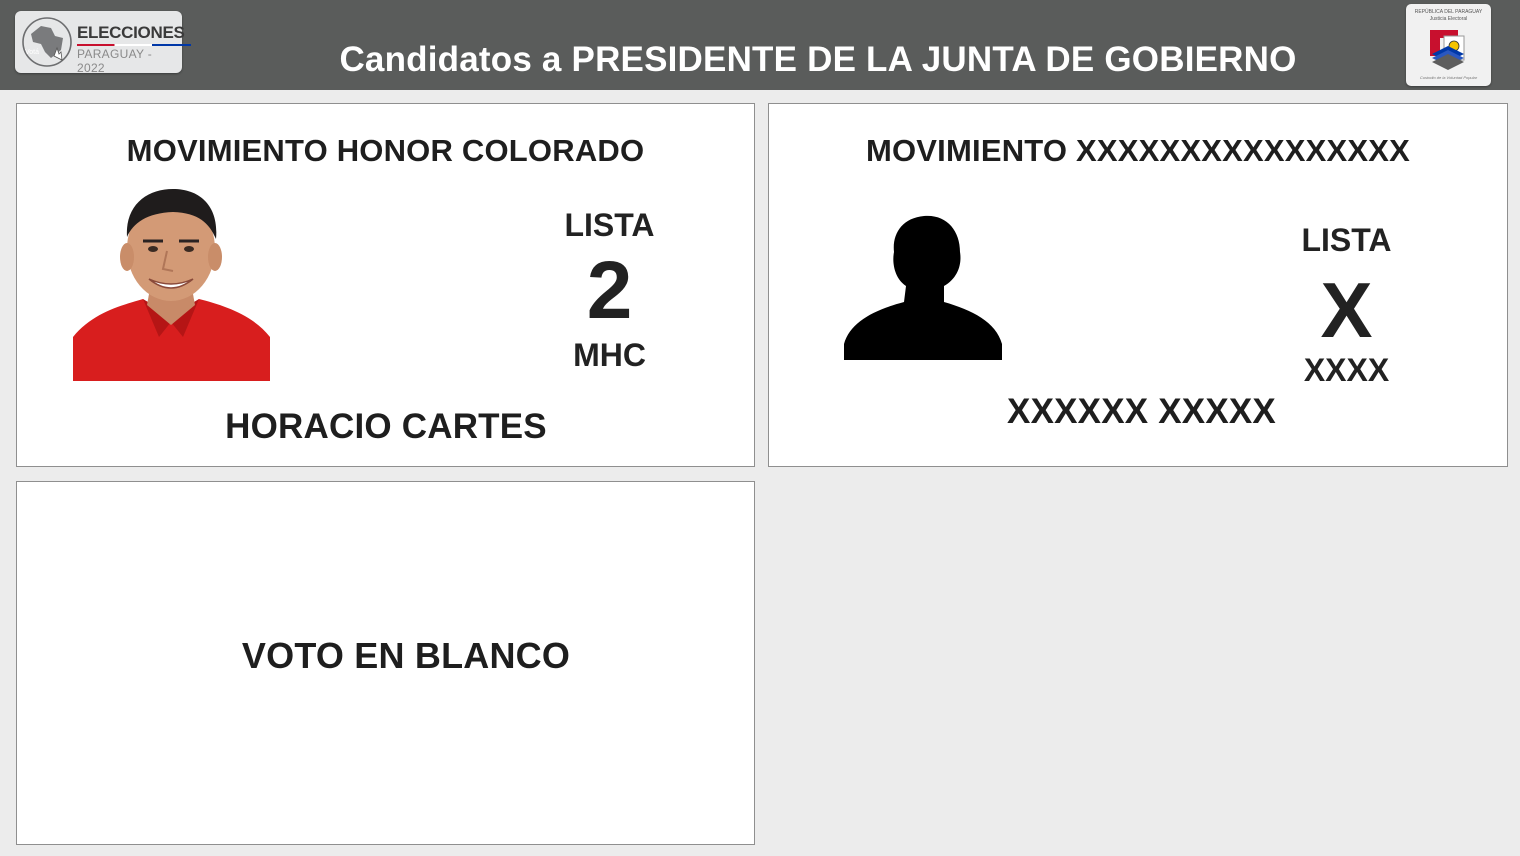 This screenshot has width=1520, height=856. Describe the element at coordinates (385, 150) in the screenshot. I see `party-name: MOVIMIENTO HONOR COLORADO` at that location.